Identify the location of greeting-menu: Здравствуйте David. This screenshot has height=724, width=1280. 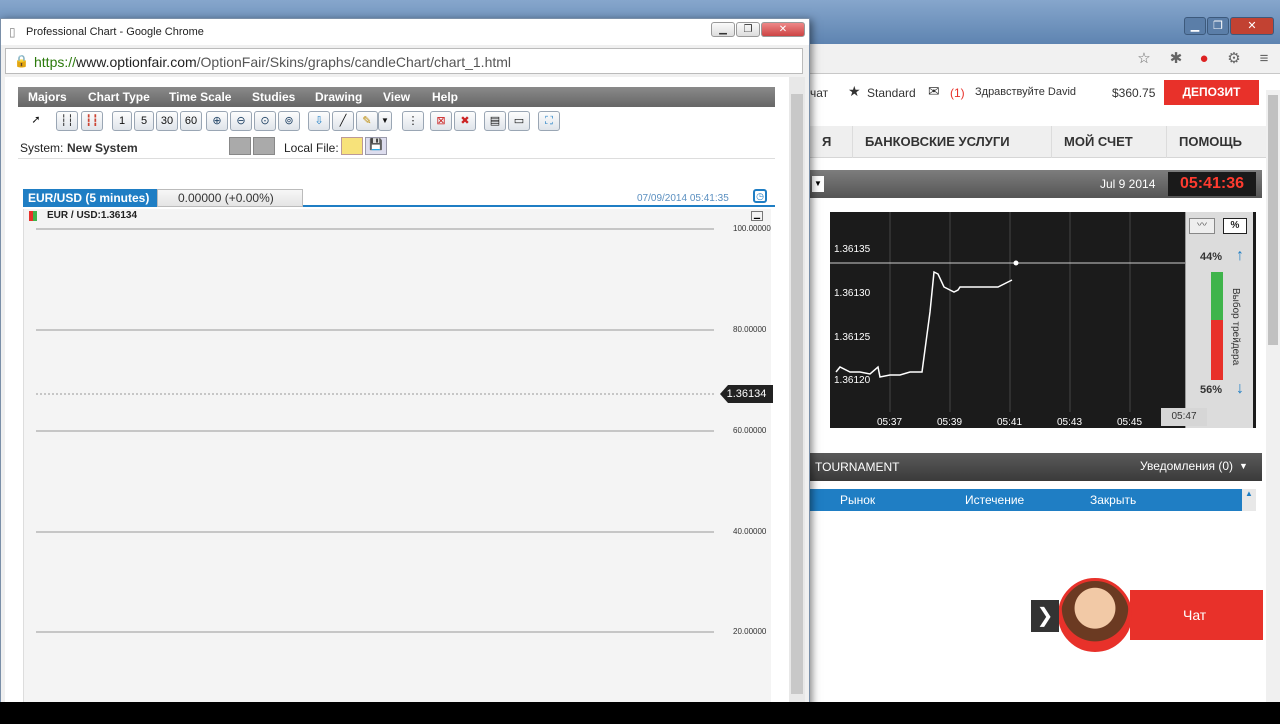
(1025, 92).